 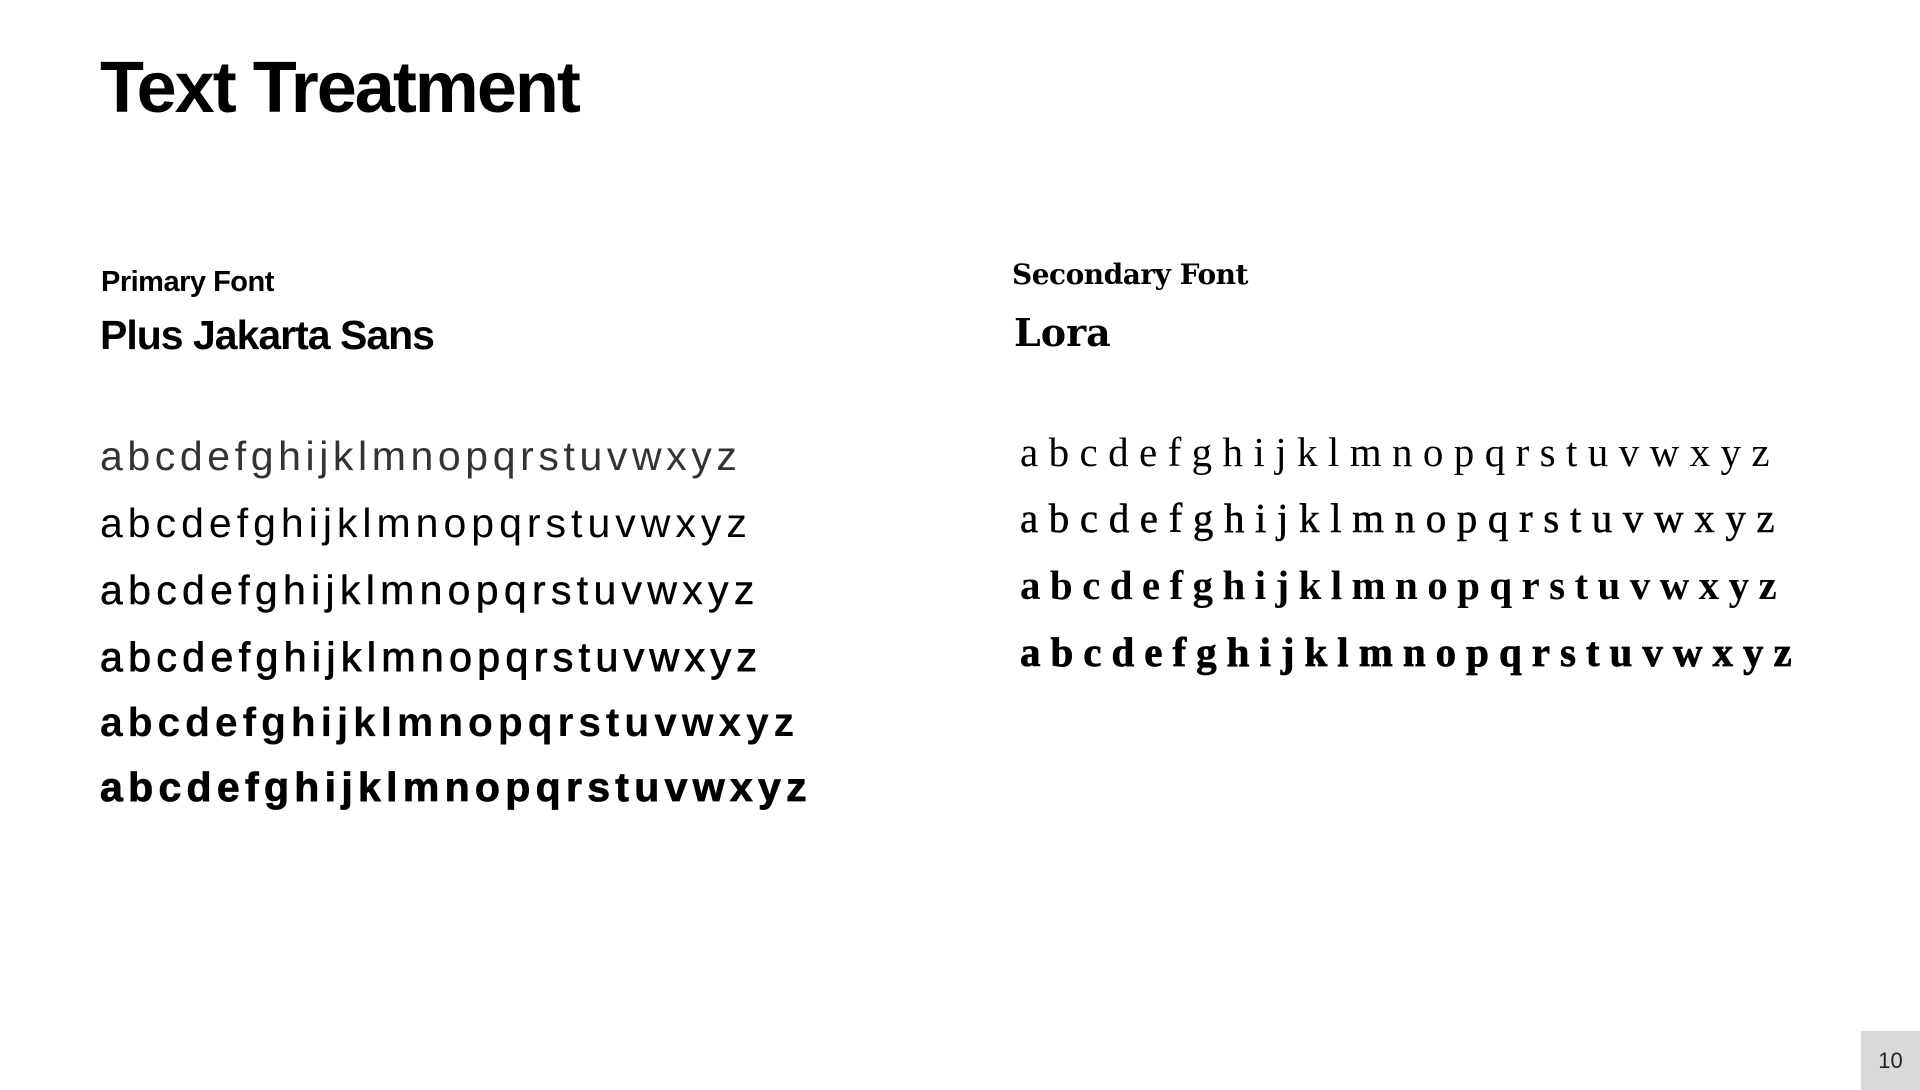 What do you see at coordinates (340, 88) in the screenshot?
I see `page-title: Text Treatment` at bounding box center [340, 88].